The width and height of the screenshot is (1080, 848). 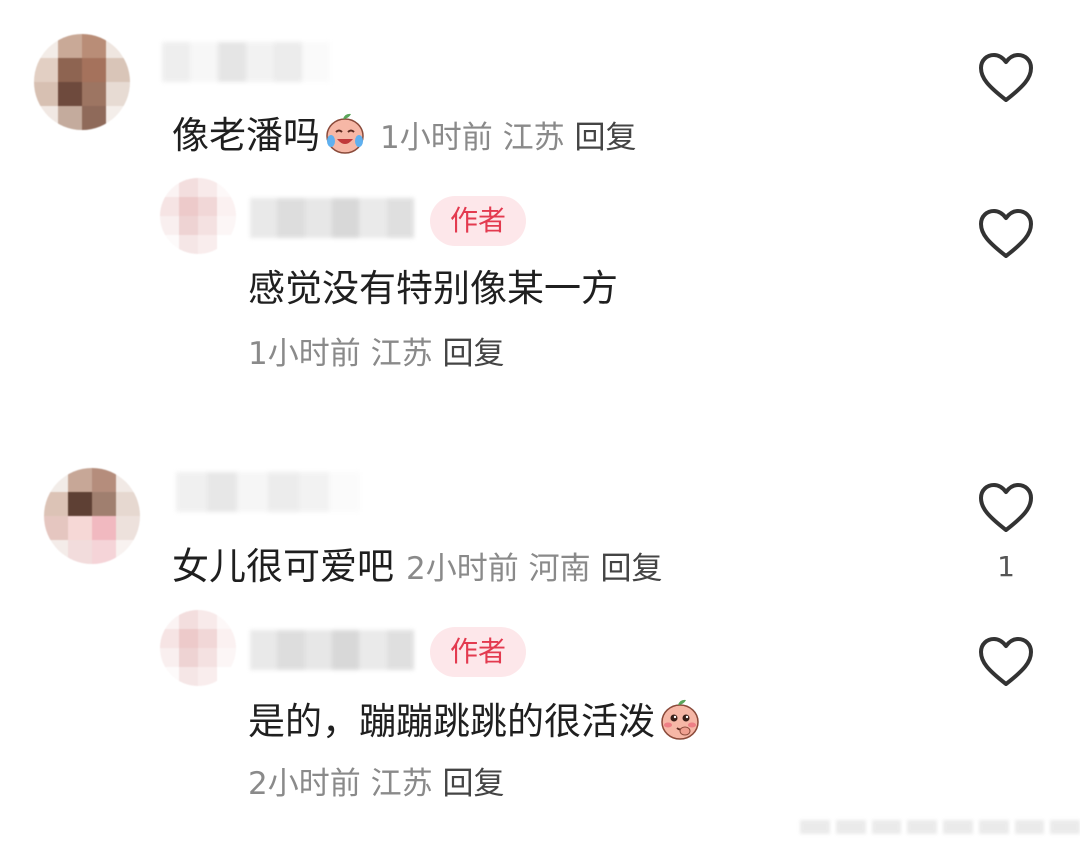 I want to click on comment-text-line: 女儿很可爱吧 2小时前 河南 回复, so click(x=417, y=568).